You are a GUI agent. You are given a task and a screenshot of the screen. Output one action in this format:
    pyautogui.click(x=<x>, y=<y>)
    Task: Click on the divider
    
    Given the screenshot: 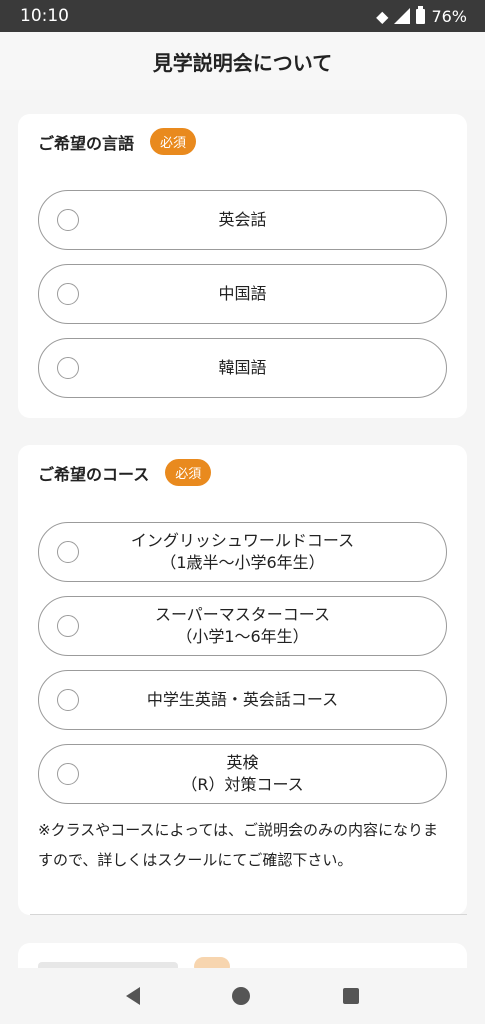 What is the action you would take?
    pyautogui.click(x=248, y=914)
    